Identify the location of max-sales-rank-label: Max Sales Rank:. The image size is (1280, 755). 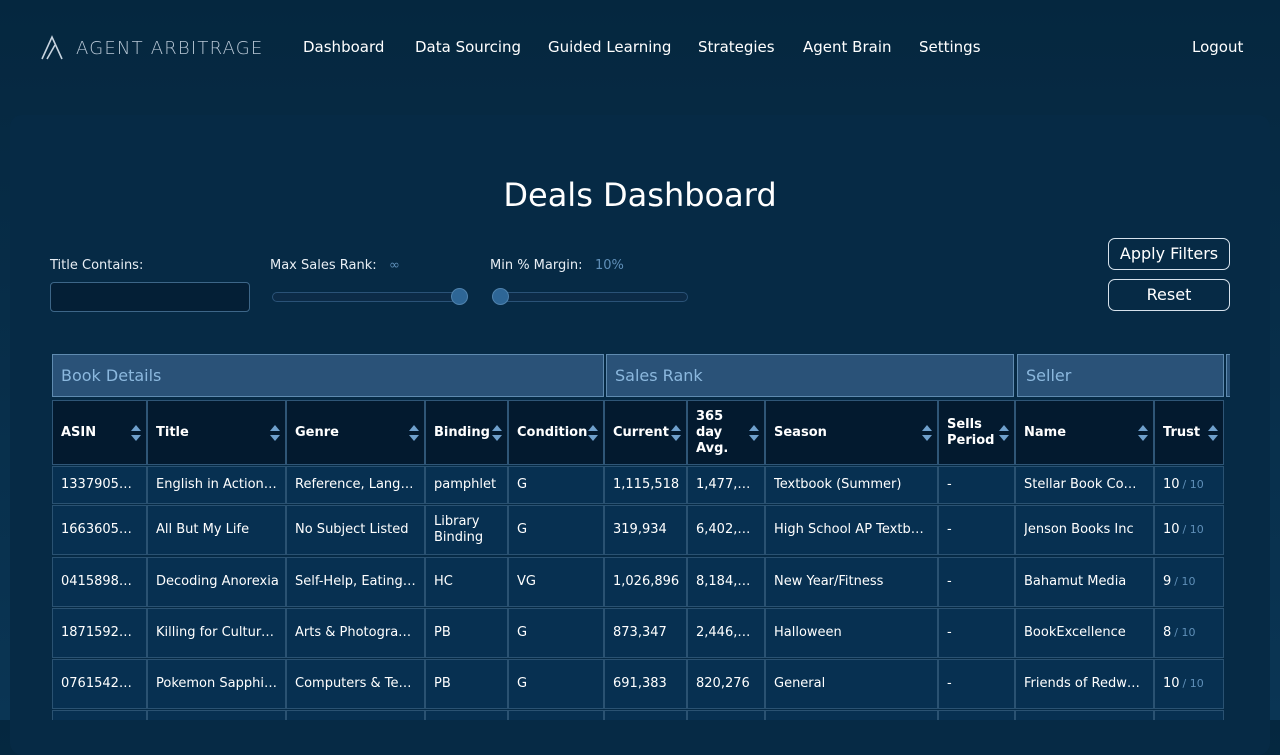
(323, 265).